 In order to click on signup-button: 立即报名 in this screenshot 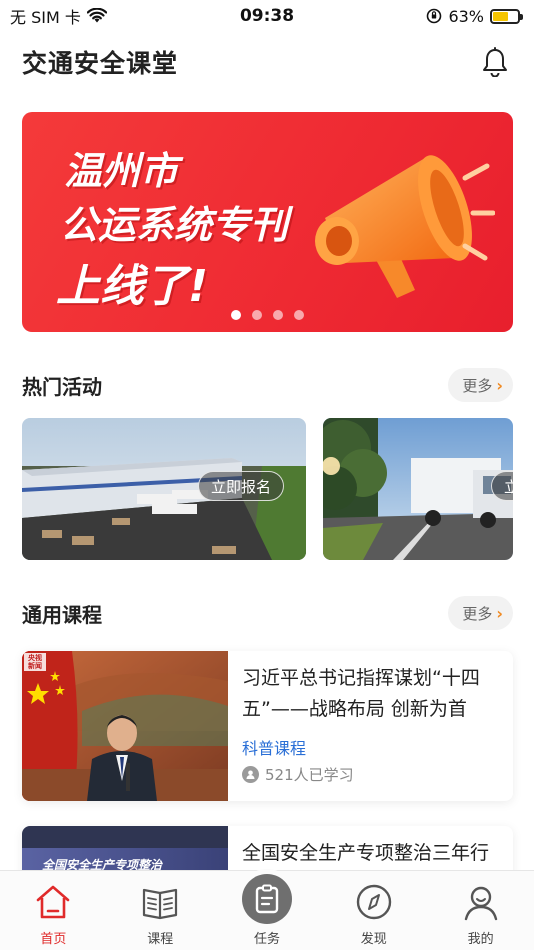, I will do `click(241, 486)`.